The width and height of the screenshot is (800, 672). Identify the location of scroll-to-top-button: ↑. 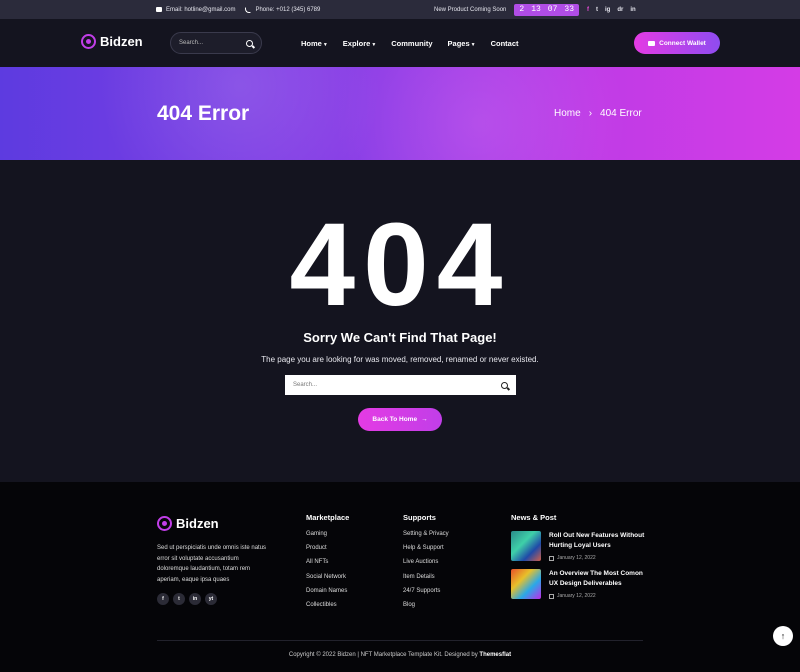
(783, 636).